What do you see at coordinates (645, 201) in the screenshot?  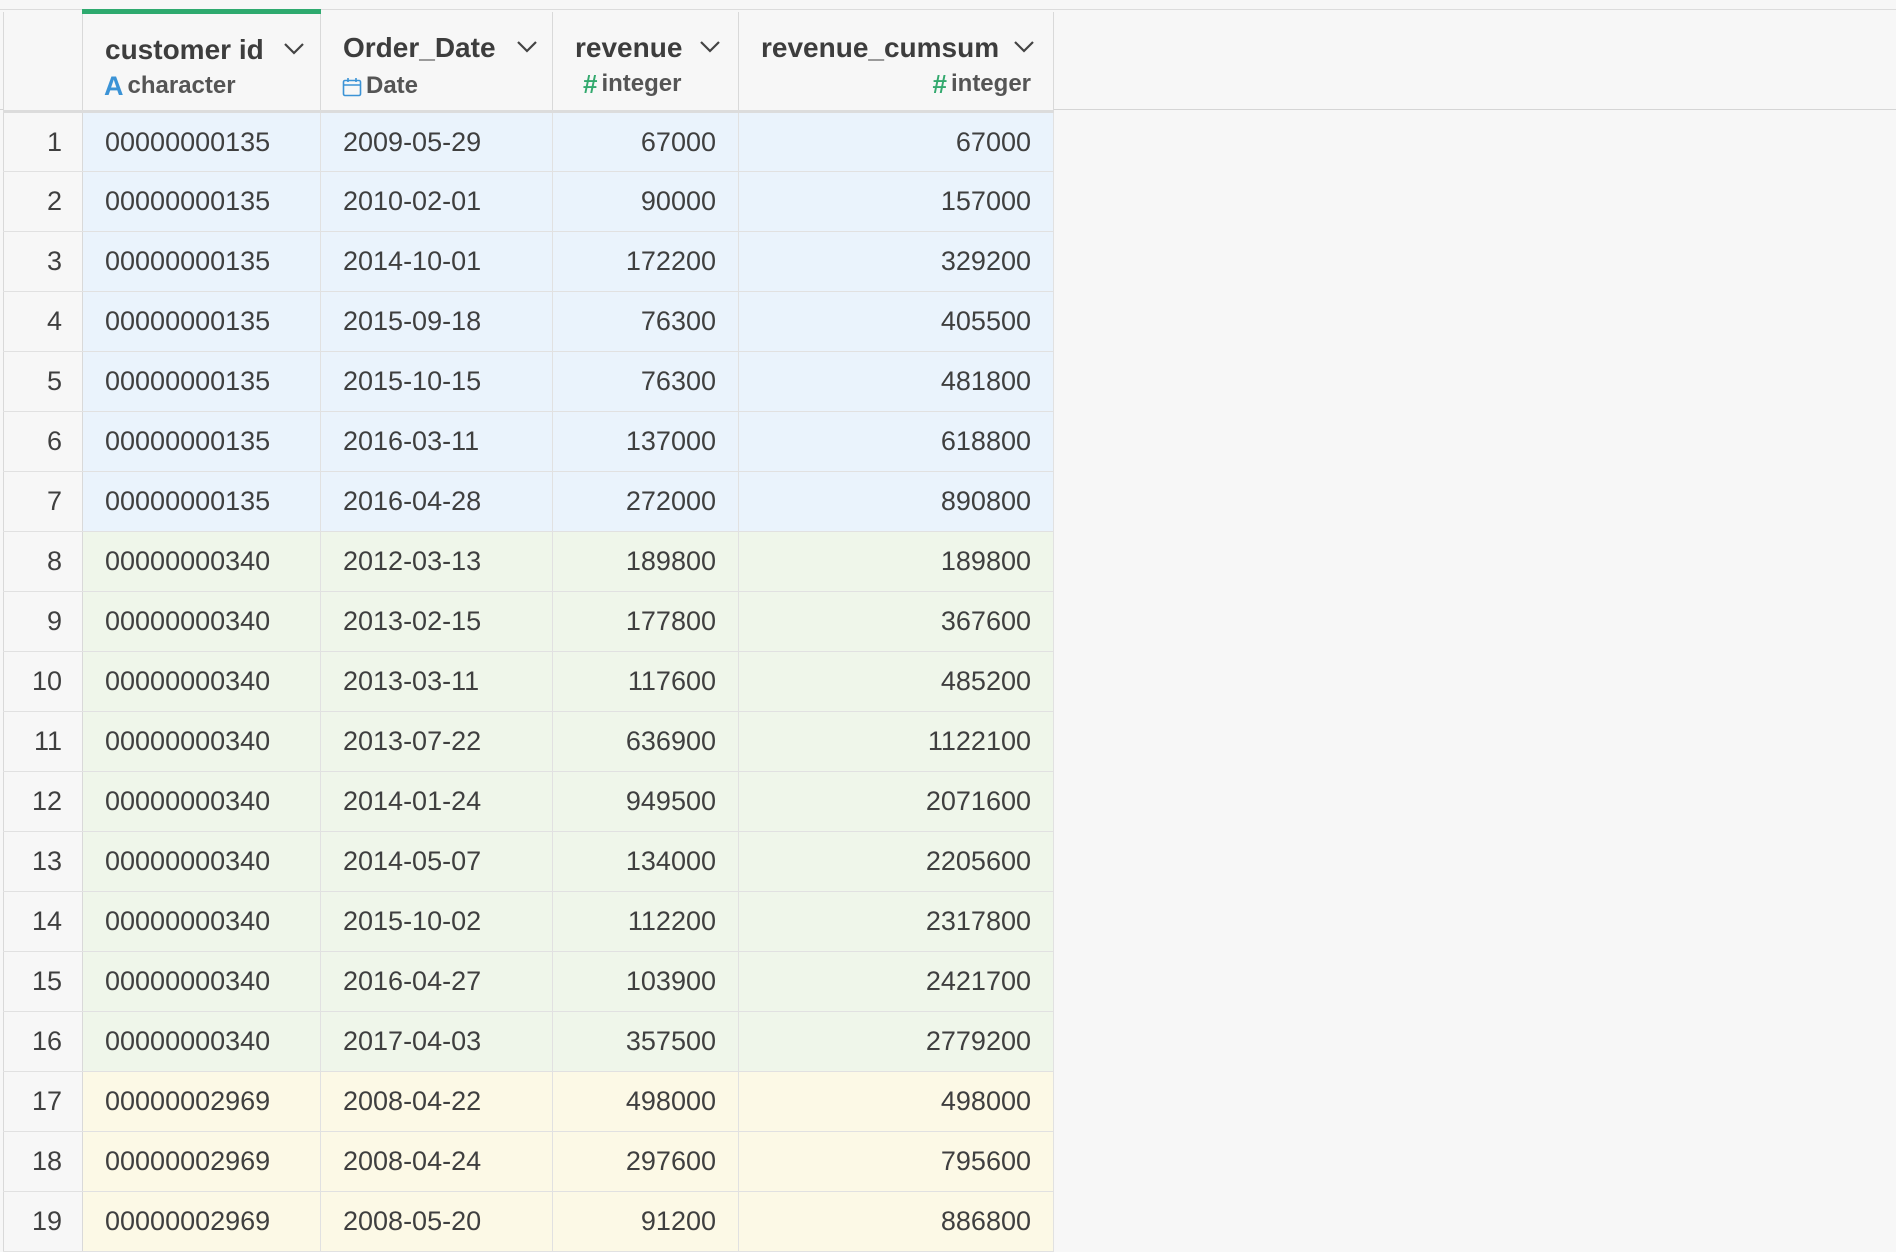 I see `cell-revenue: 90000` at bounding box center [645, 201].